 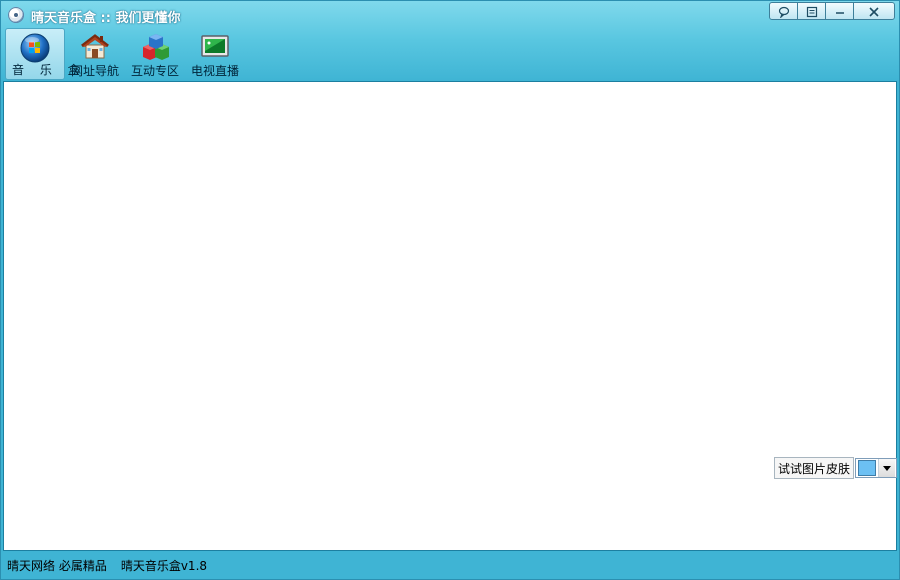 I want to click on tab-web-nav: 网址导航, so click(x=95, y=54).